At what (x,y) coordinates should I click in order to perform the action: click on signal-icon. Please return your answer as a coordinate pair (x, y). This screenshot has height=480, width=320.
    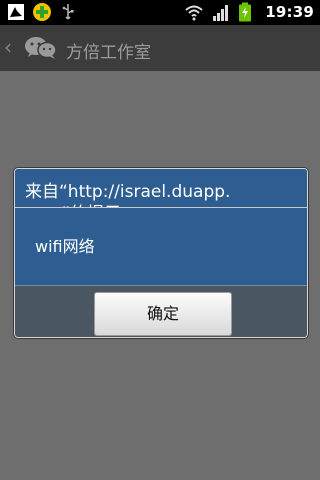
    Looking at the image, I should click on (221, 12).